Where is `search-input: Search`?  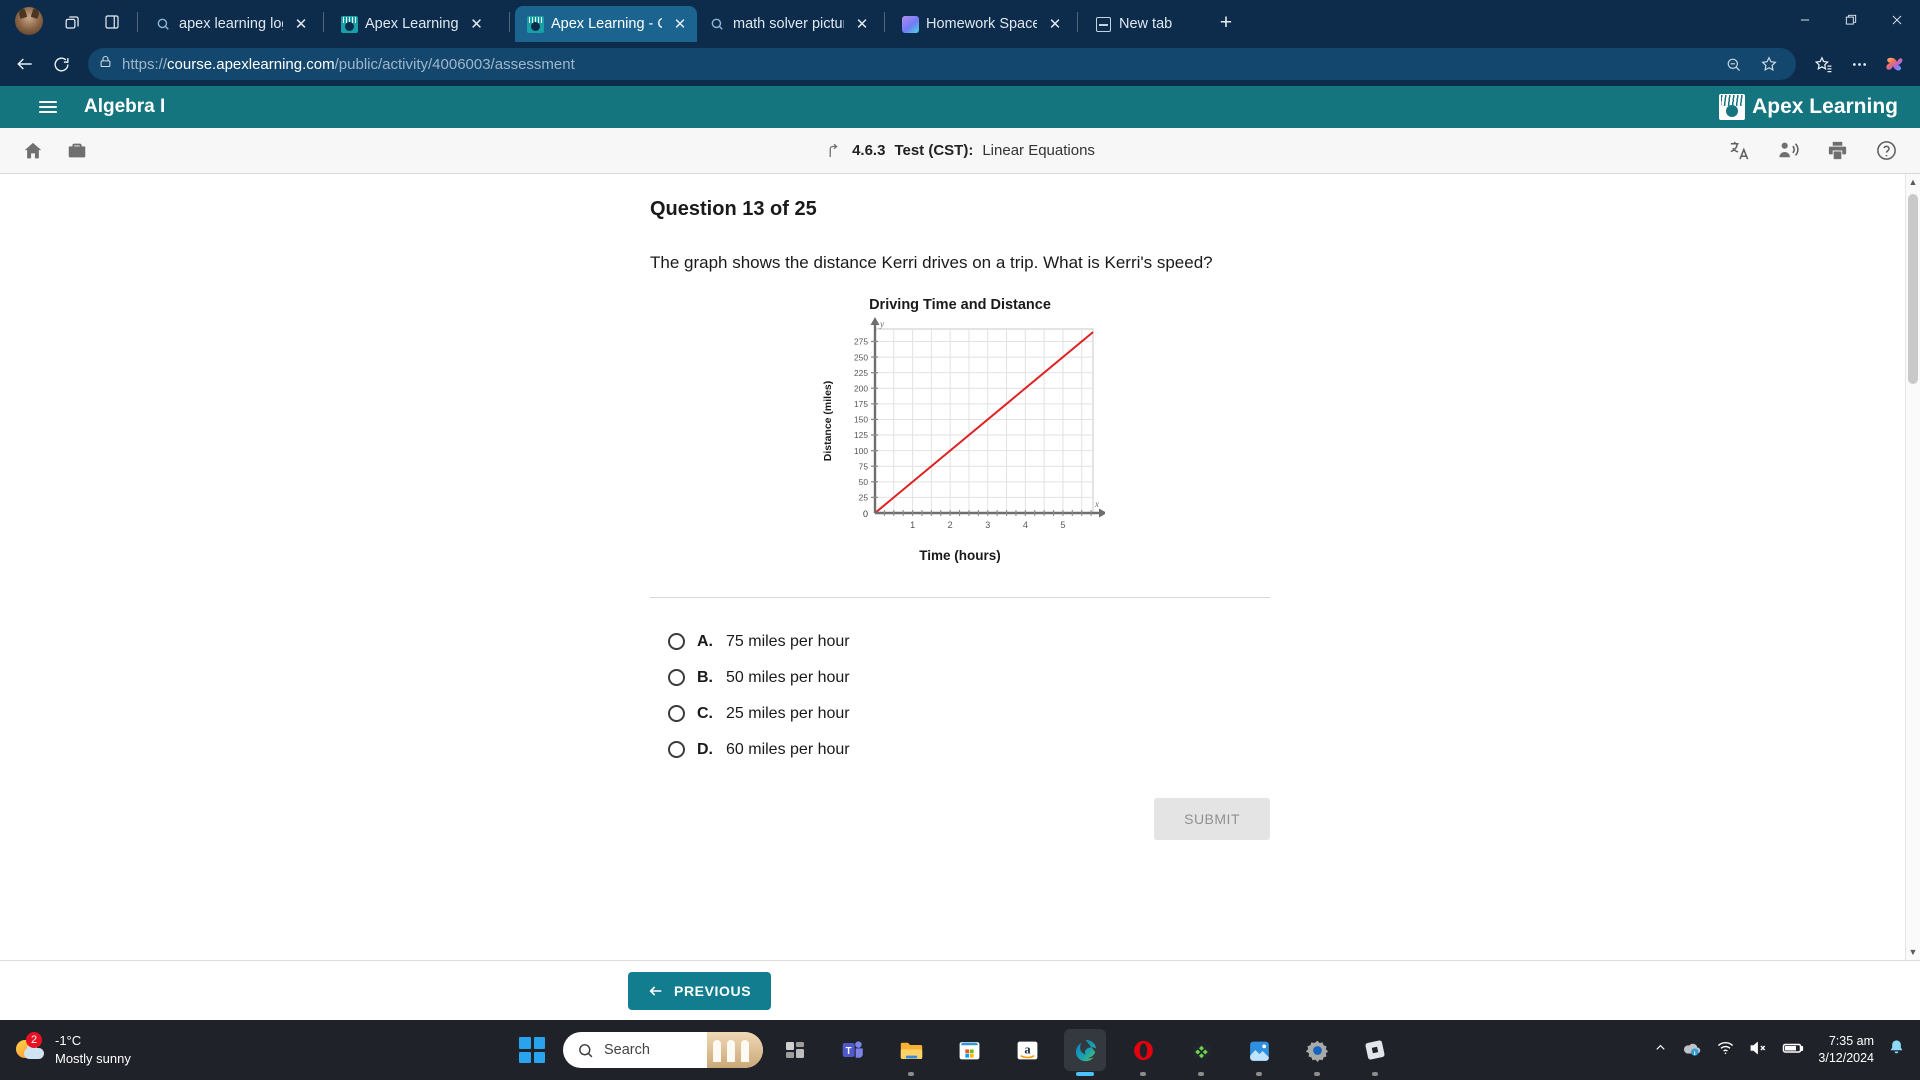 search-input: Search is located at coordinates (663, 1050).